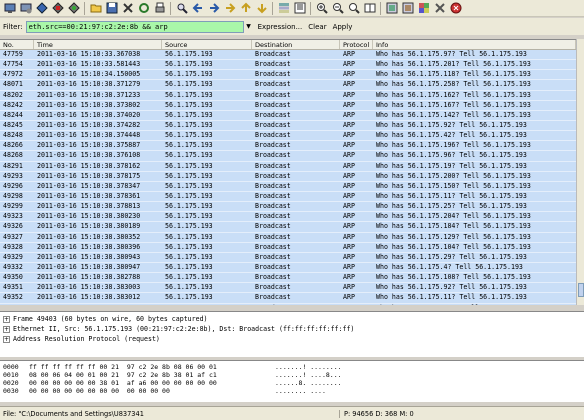 This screenshot has width=584, height=420. Describe the element at coordinates (474, 44) in the screenshot. I see `column-header-info: Info` at that location.